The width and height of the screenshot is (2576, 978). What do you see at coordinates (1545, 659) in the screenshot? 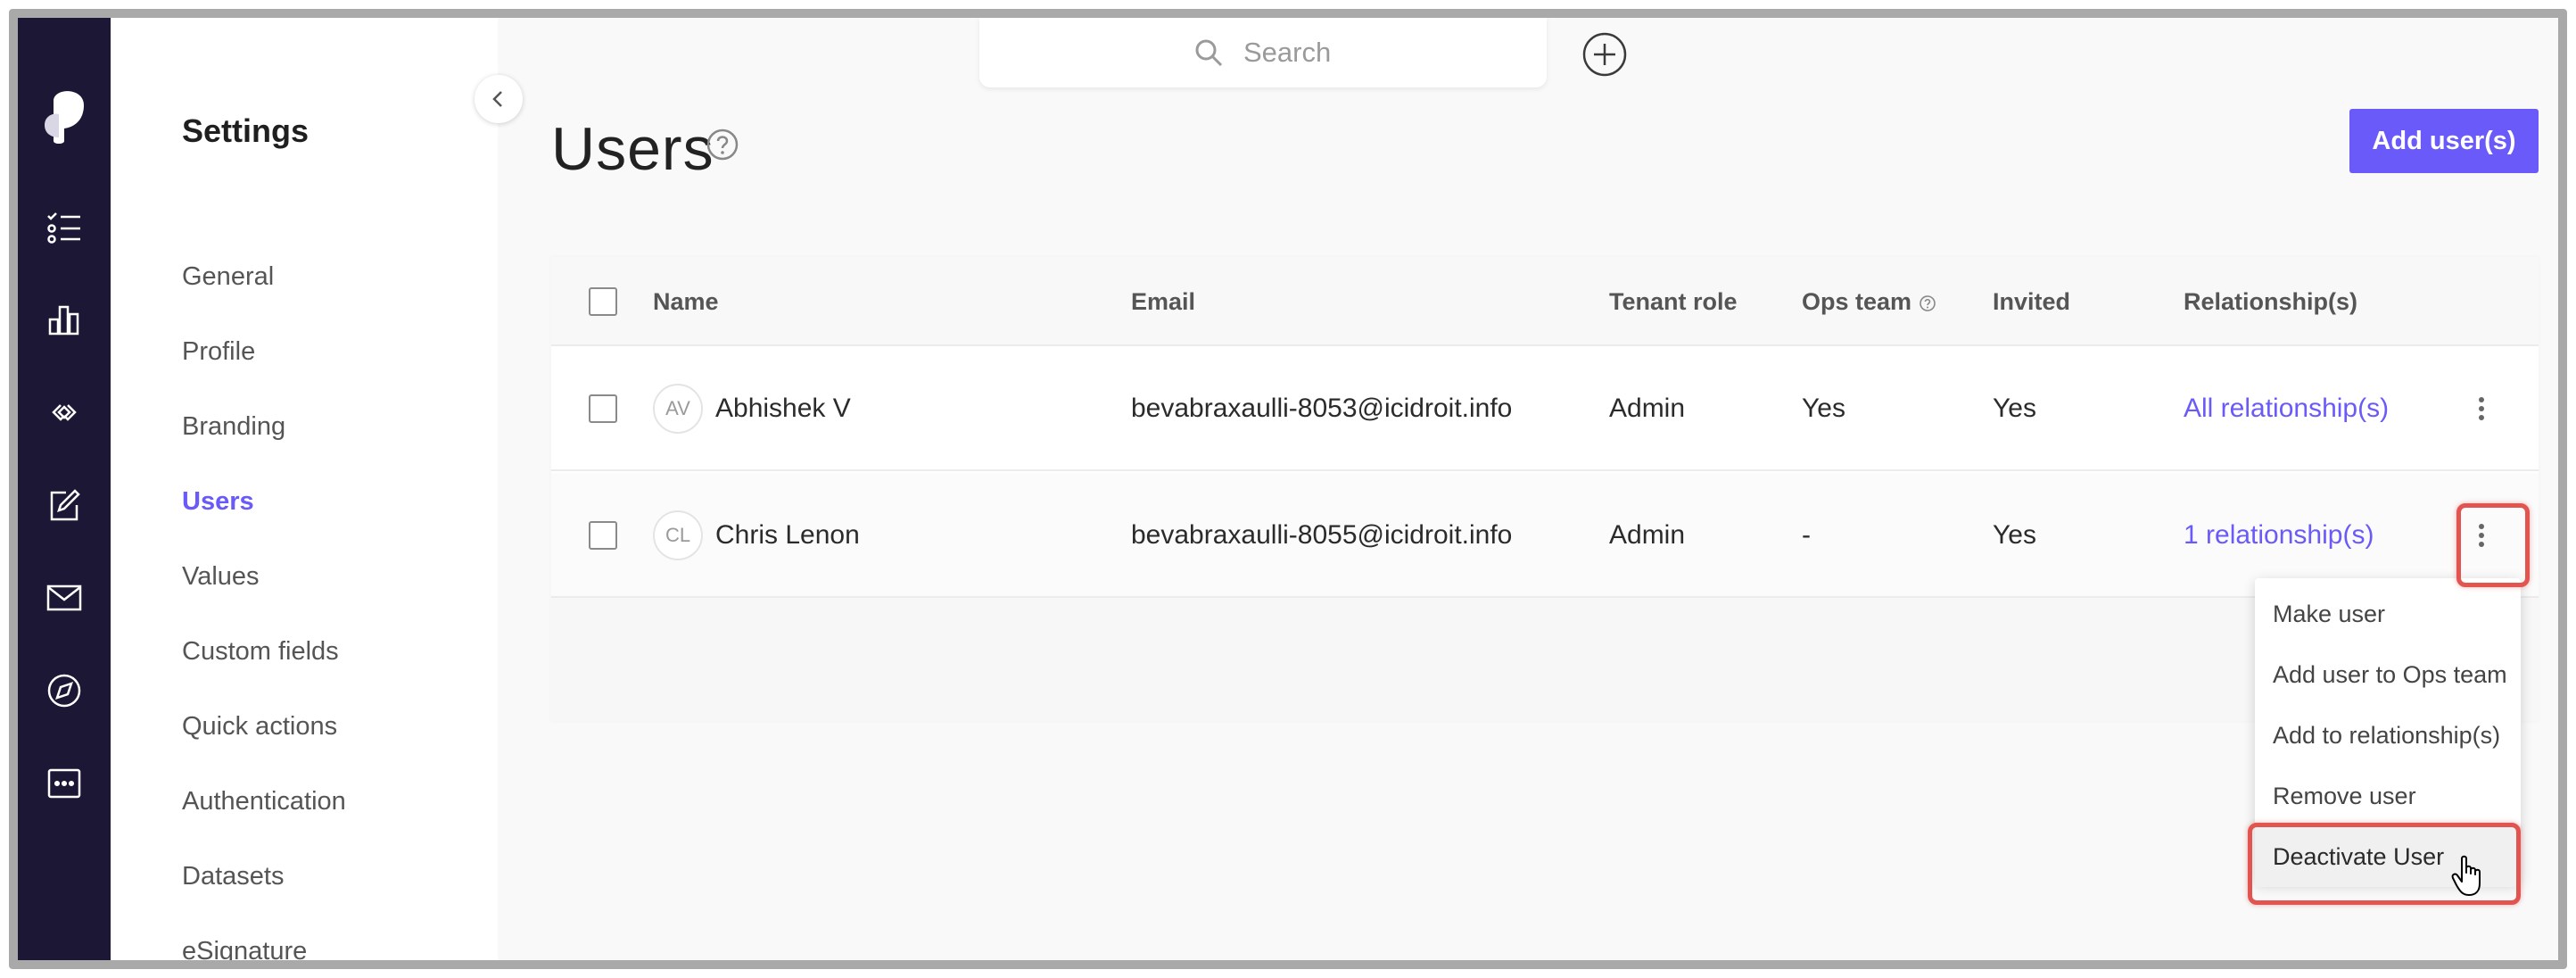
I see `table-empty-area` at bounding box center [1545, 659].